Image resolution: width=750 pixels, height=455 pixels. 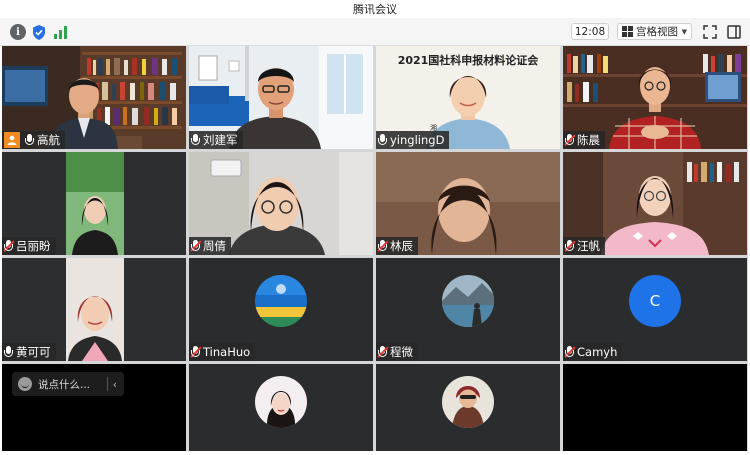 What do you see at coordinates (397, 246) in the screenshot?
I see `participant-label: 林辰` at bounding box center [397, 246].